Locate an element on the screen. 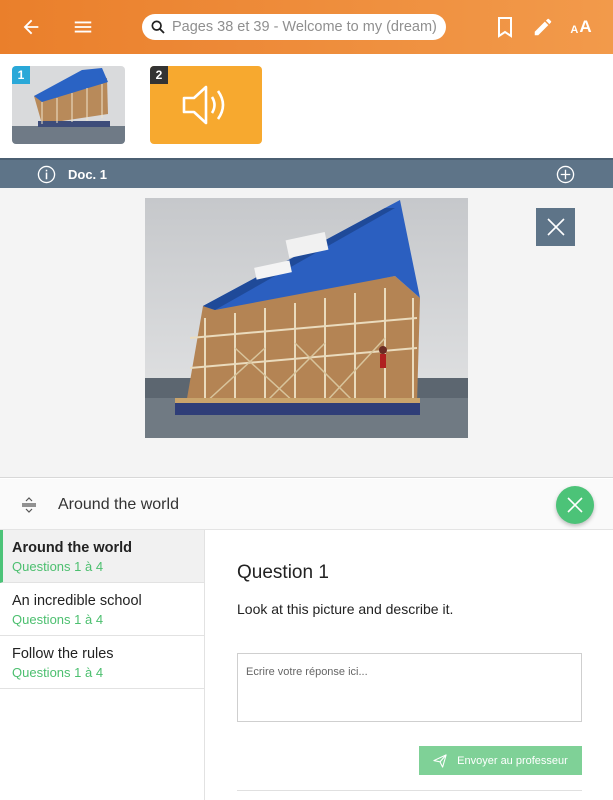 This screenshot has height=800, width=613. send-button-label: Envoyer au professeur is located at coordinates (512, 760).